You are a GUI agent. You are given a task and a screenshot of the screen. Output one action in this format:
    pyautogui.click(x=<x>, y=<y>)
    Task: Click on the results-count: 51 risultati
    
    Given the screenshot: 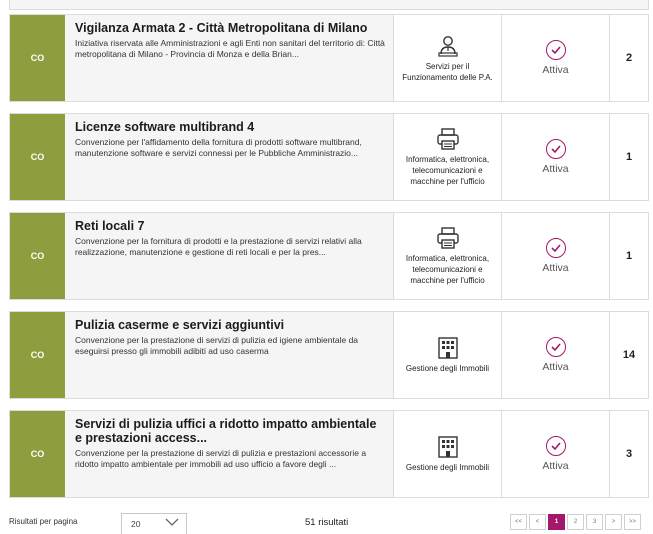 What is the action you would take?
    pyautogui.click(x=327, y=522)
    